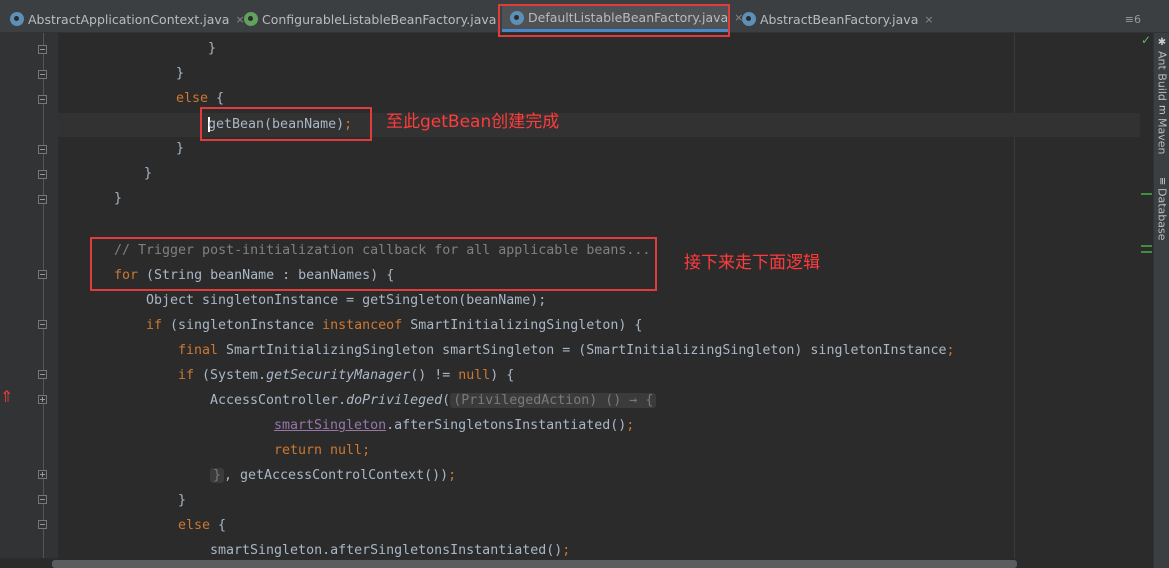 This screenshot has height=568, width=1169. Describe the element at coordinates (752, 263) in the screenshot. I see `annotation-next-logic: 接下来走下面逻辑` at that location.